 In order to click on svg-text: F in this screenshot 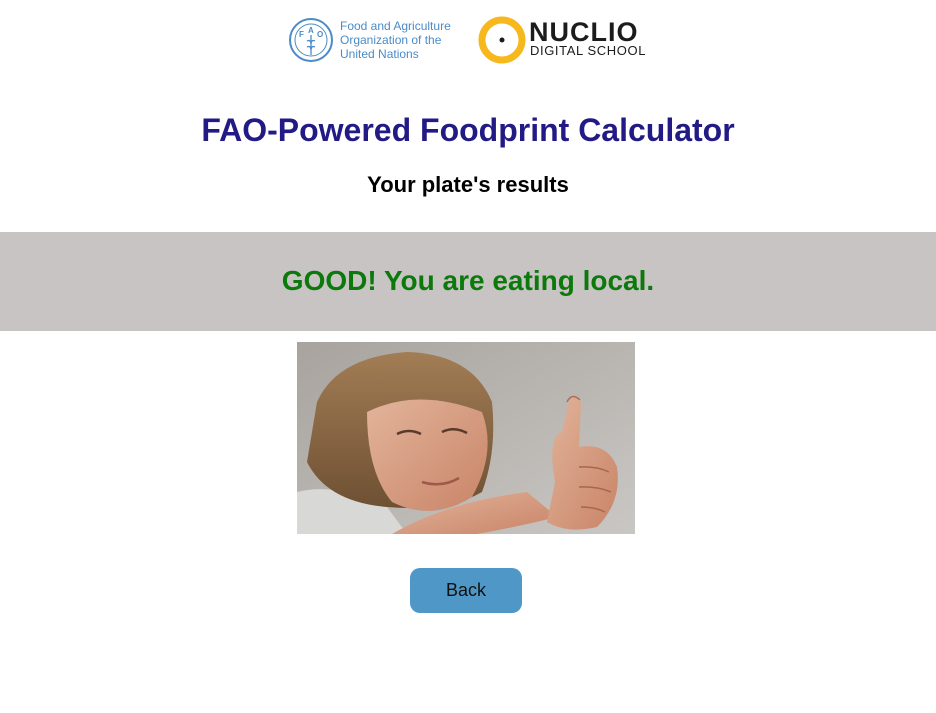, I will do `click(301, 34)`.